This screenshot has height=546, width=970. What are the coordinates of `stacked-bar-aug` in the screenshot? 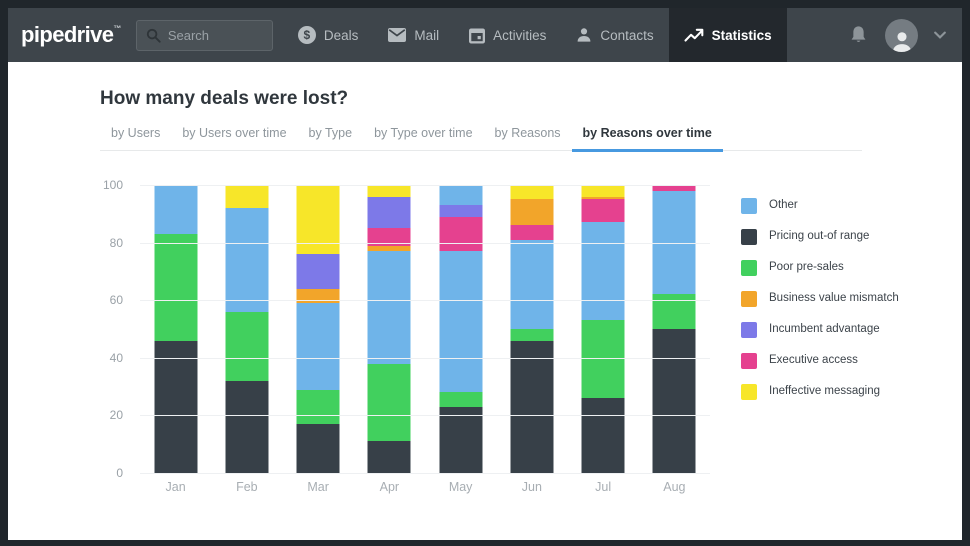 It's located at (674, 329).